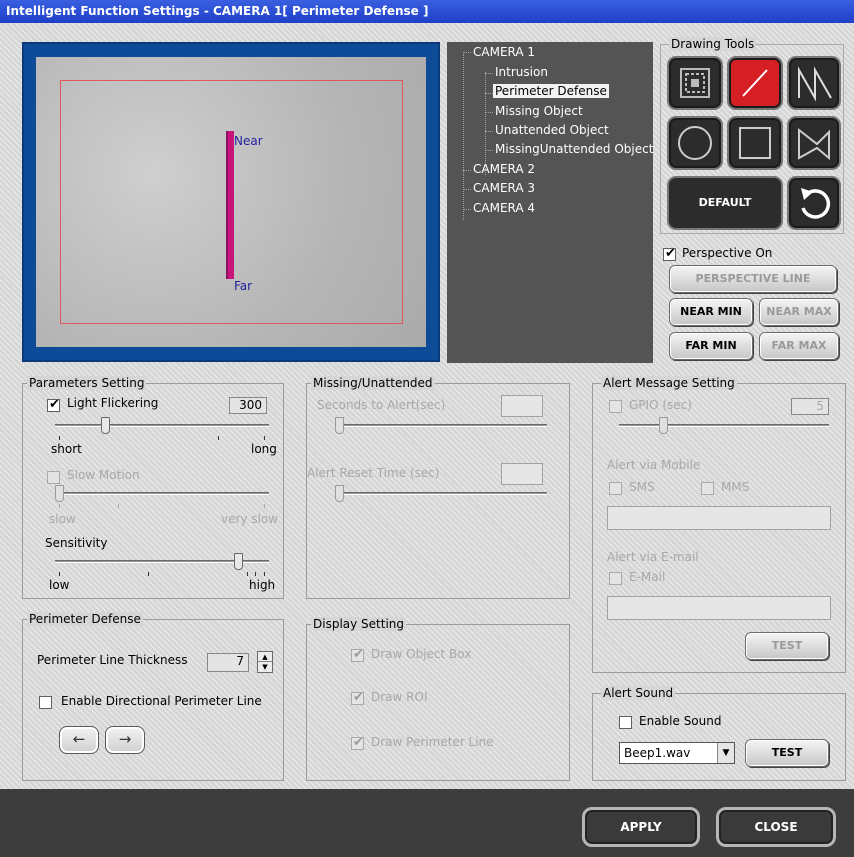 The image size is (854, 857). What do you see at coordinates (522, 474) in the screenshot?
I see `alert-reset-time-input` at bounding box center [522, 474].